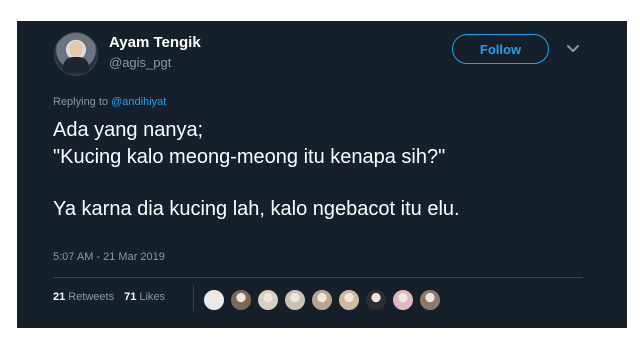 The height and width of the screenshot is (360, 640). I want to click on avatar-face, so click(76, 49).